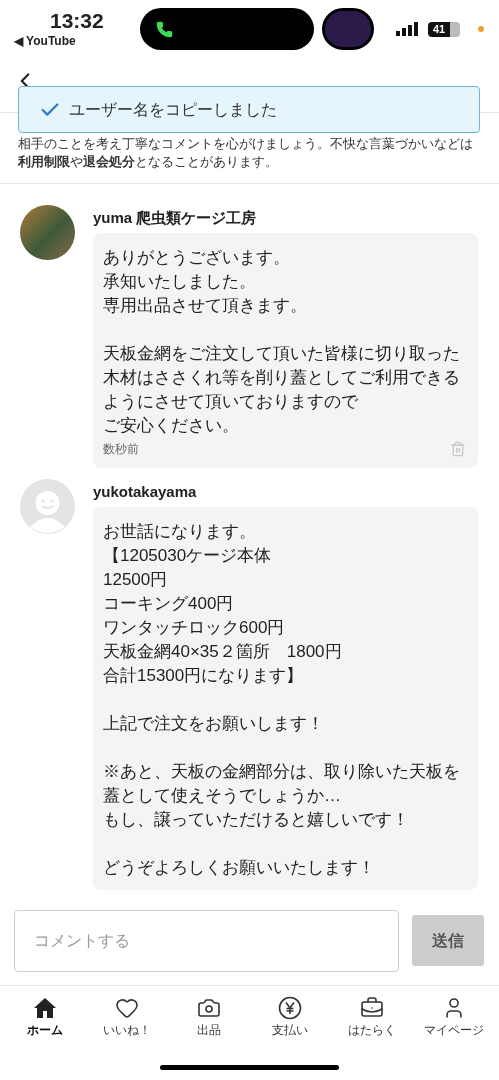  What do you see at coordinates (173, 109) in the screenshot?
I see `toast-message: ユーザー名をコピーしました` at bounding box center [173, 109].